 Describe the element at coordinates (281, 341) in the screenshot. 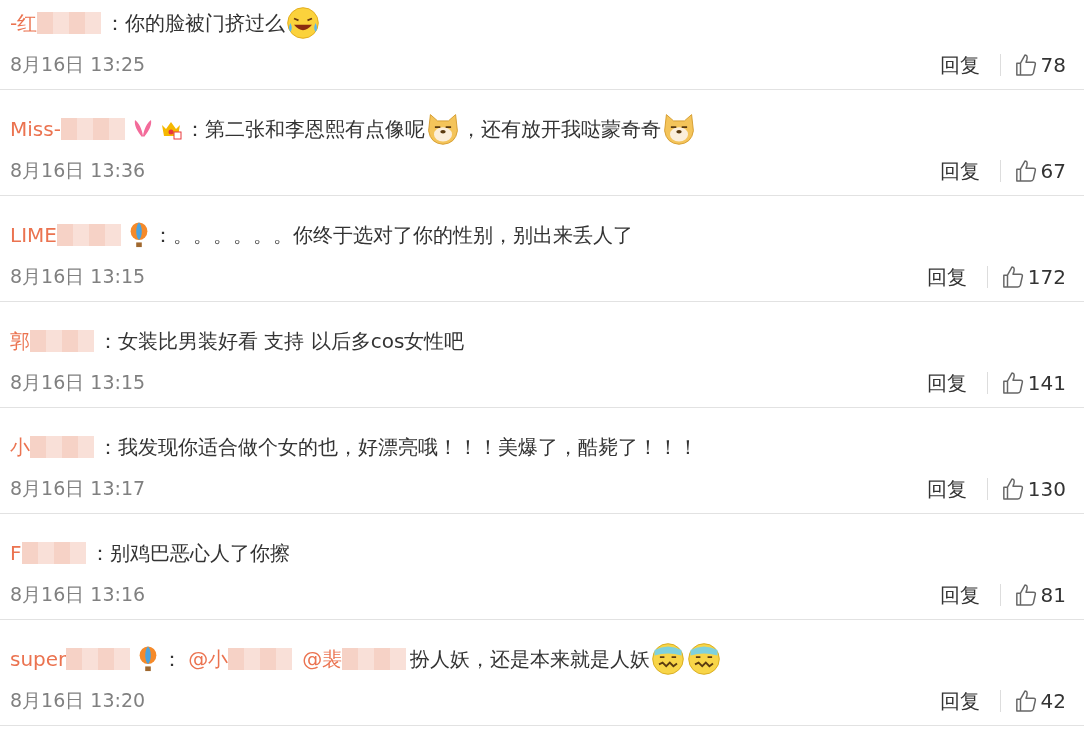

I see `comment-text: ：女装比男装好看 支持 以后多cos女性吧` at that location.